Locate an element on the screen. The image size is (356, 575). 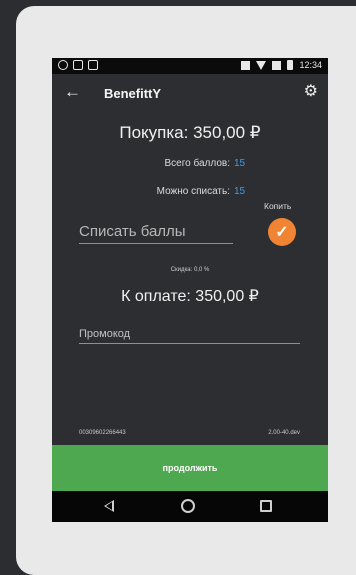
nav-bar is located at coordinates (190, 506).